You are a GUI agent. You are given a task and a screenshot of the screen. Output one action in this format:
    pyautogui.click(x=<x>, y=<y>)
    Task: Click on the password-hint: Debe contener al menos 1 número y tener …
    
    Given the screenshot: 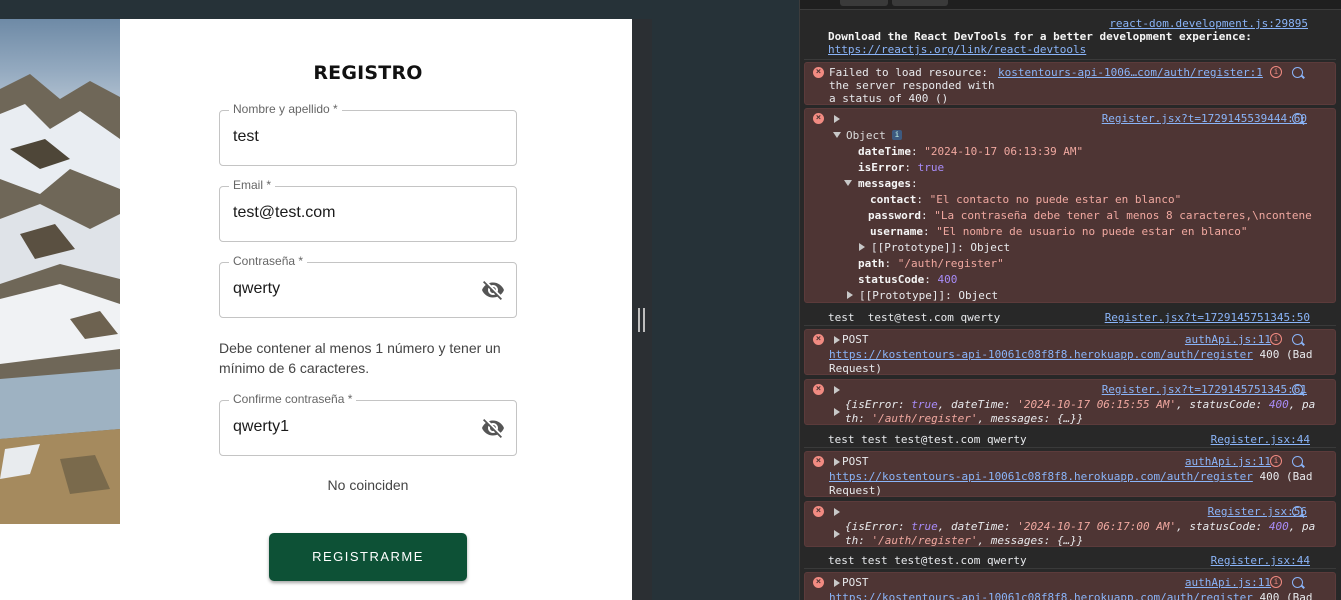 What is the action you would take?
    pyautogui.click(x=360, y=358)
    